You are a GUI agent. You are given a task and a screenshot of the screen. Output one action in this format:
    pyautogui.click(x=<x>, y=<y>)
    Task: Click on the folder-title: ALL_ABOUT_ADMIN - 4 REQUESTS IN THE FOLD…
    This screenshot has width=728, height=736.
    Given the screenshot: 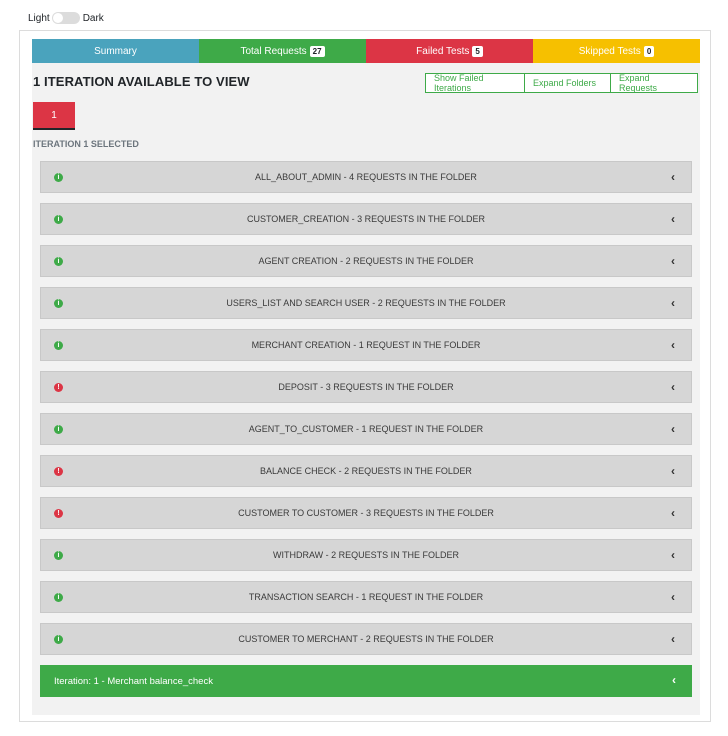 What is the action you would take?
    pyautogui.click(x=366, y=177)
    